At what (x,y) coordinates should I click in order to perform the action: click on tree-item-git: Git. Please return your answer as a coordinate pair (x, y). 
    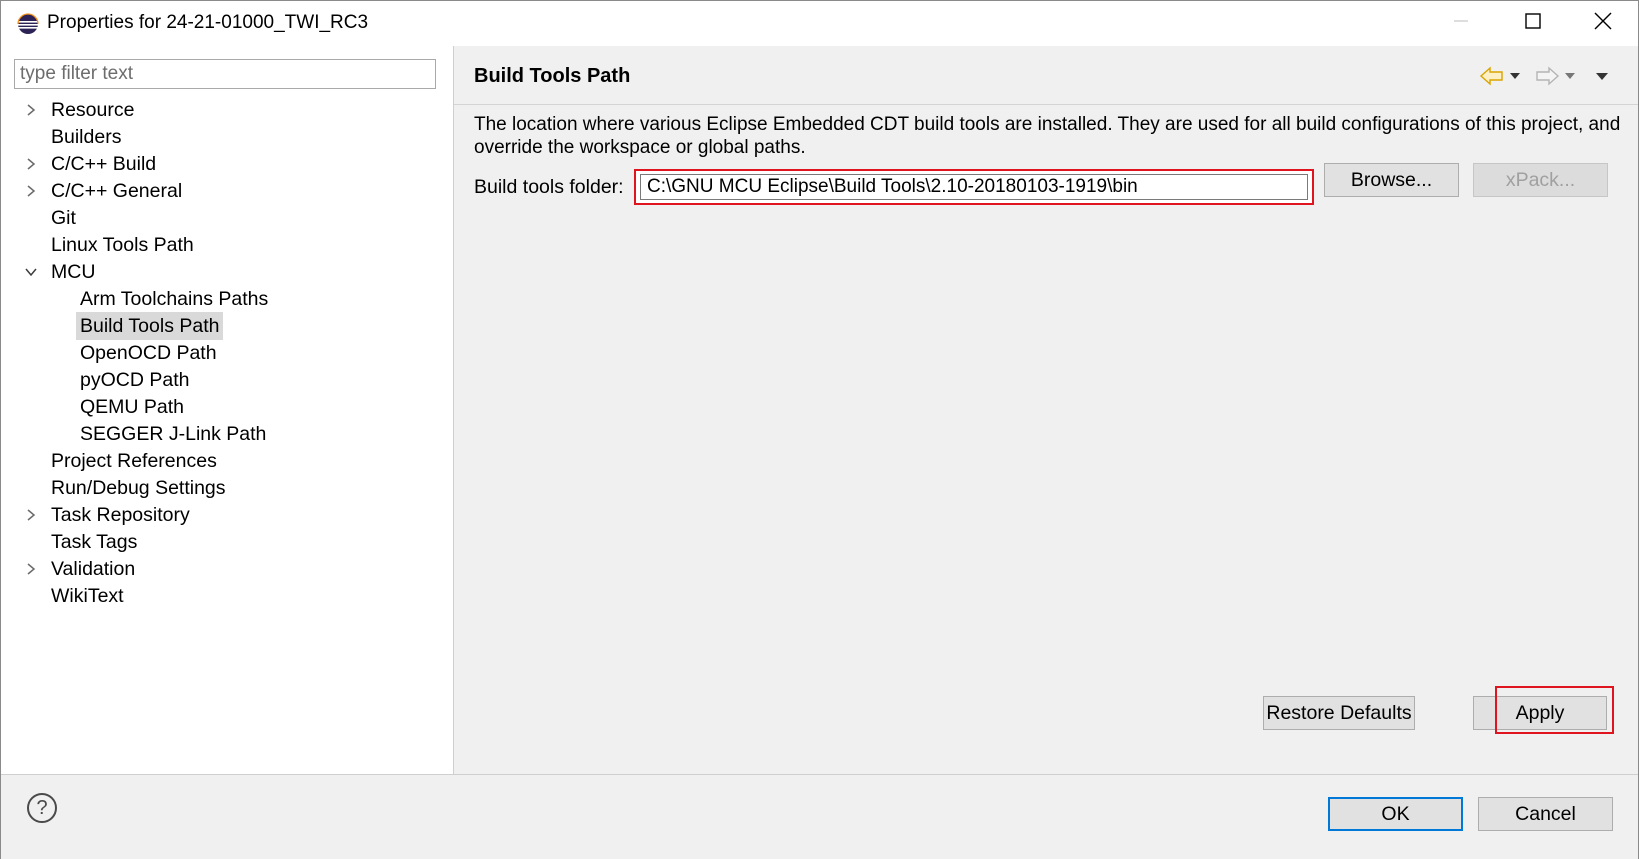
    Looking at the image, I should click on (63, 218).